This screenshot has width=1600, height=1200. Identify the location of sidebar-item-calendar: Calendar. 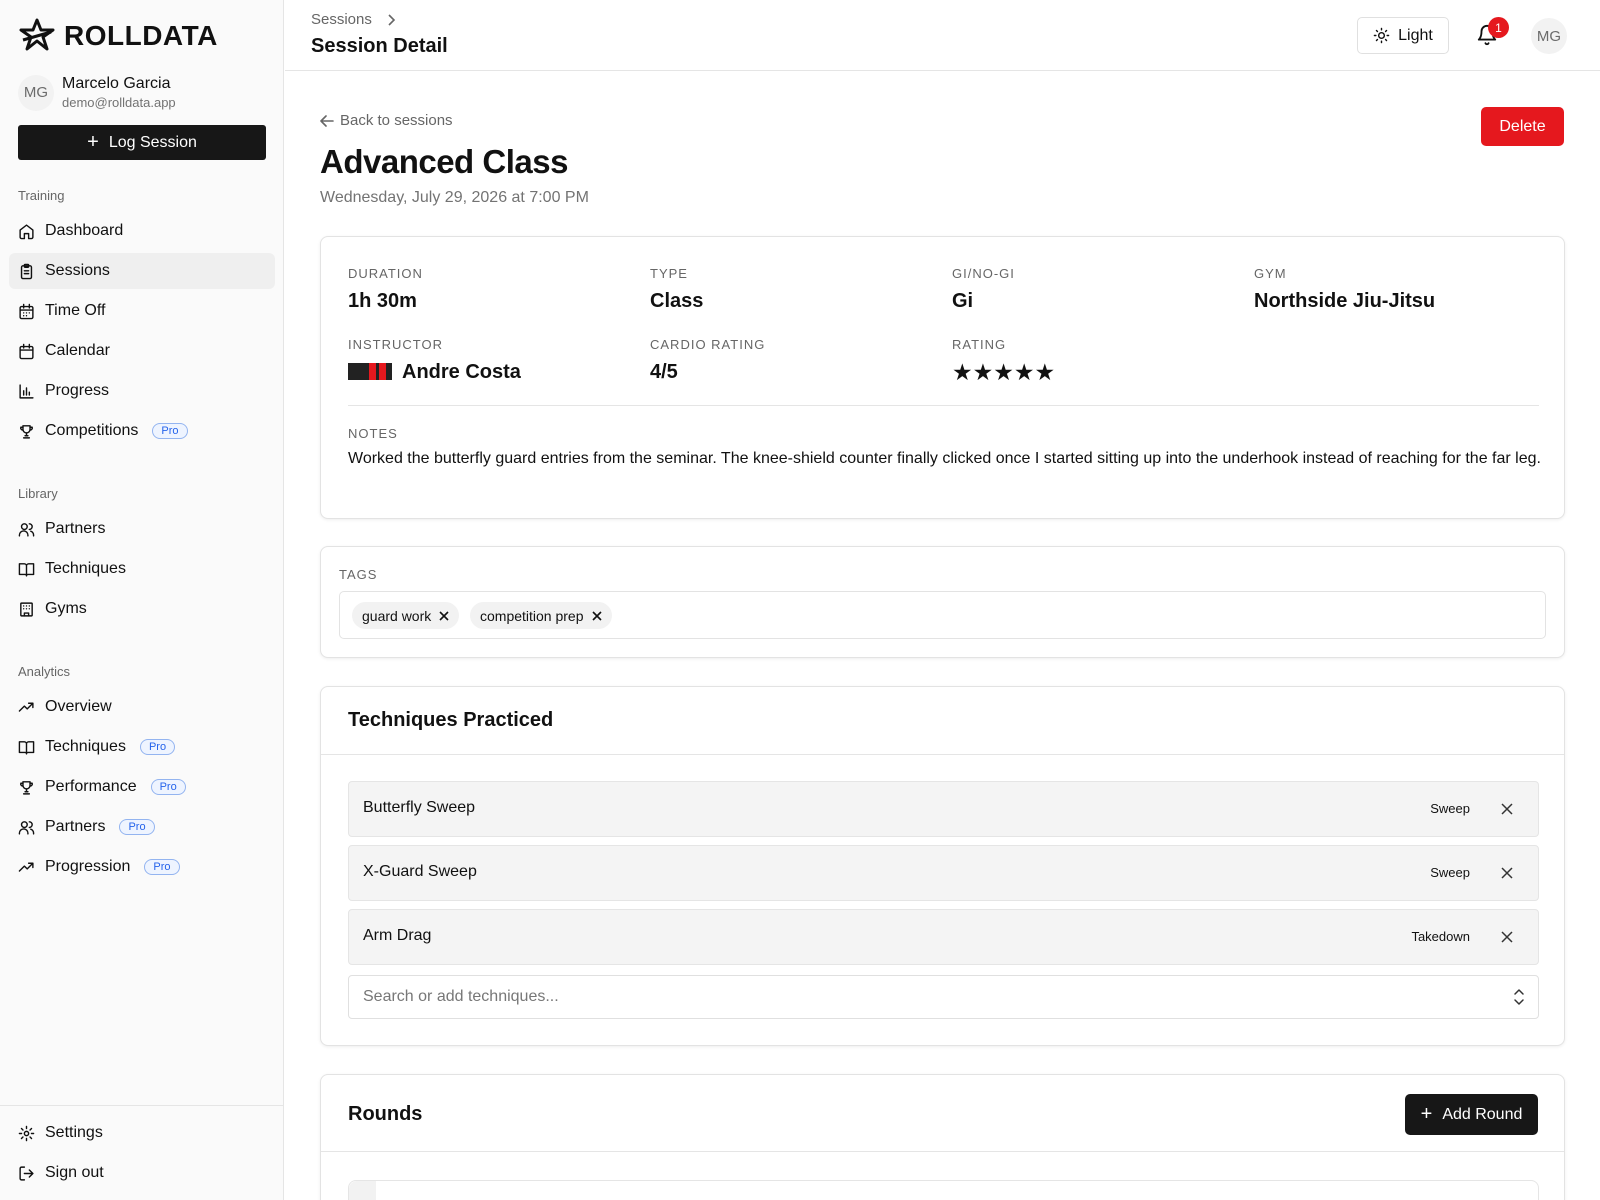
(142, 351).